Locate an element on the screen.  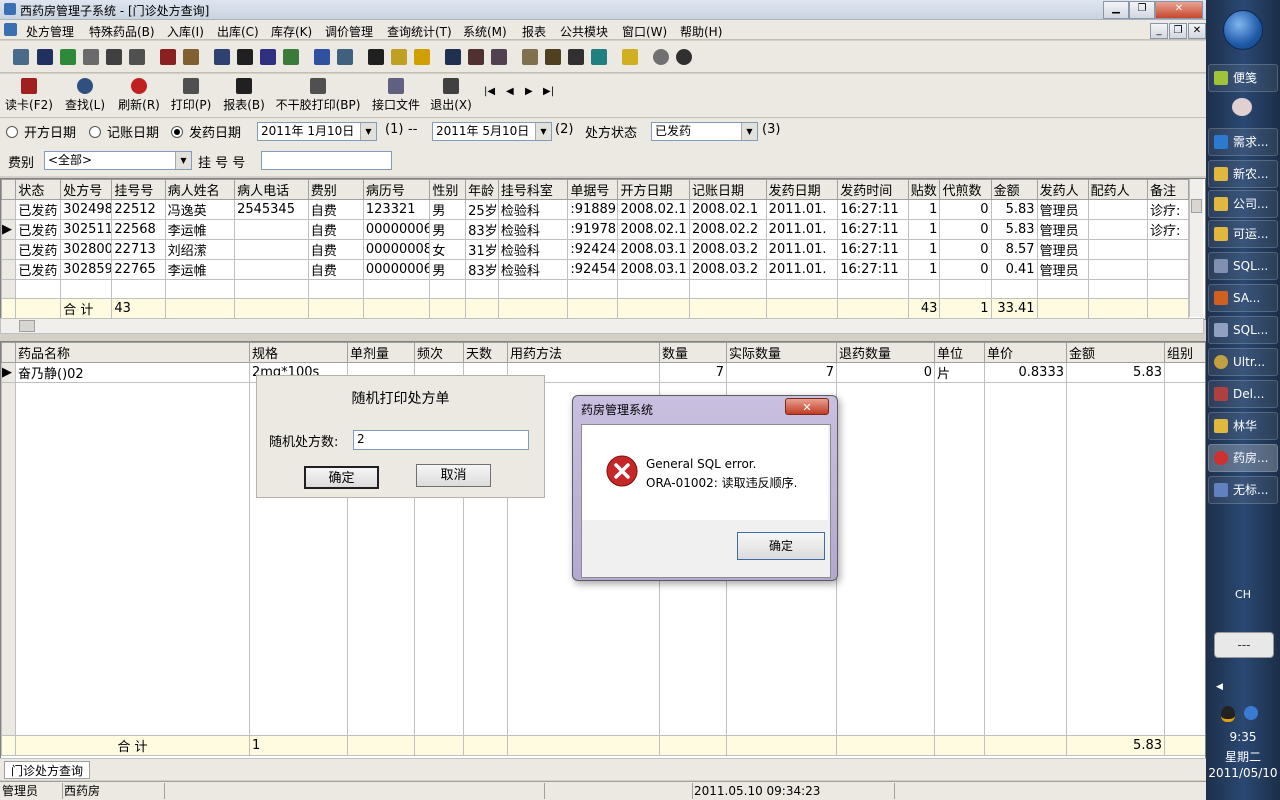
bell-icon is located at coordinates (399, 57).